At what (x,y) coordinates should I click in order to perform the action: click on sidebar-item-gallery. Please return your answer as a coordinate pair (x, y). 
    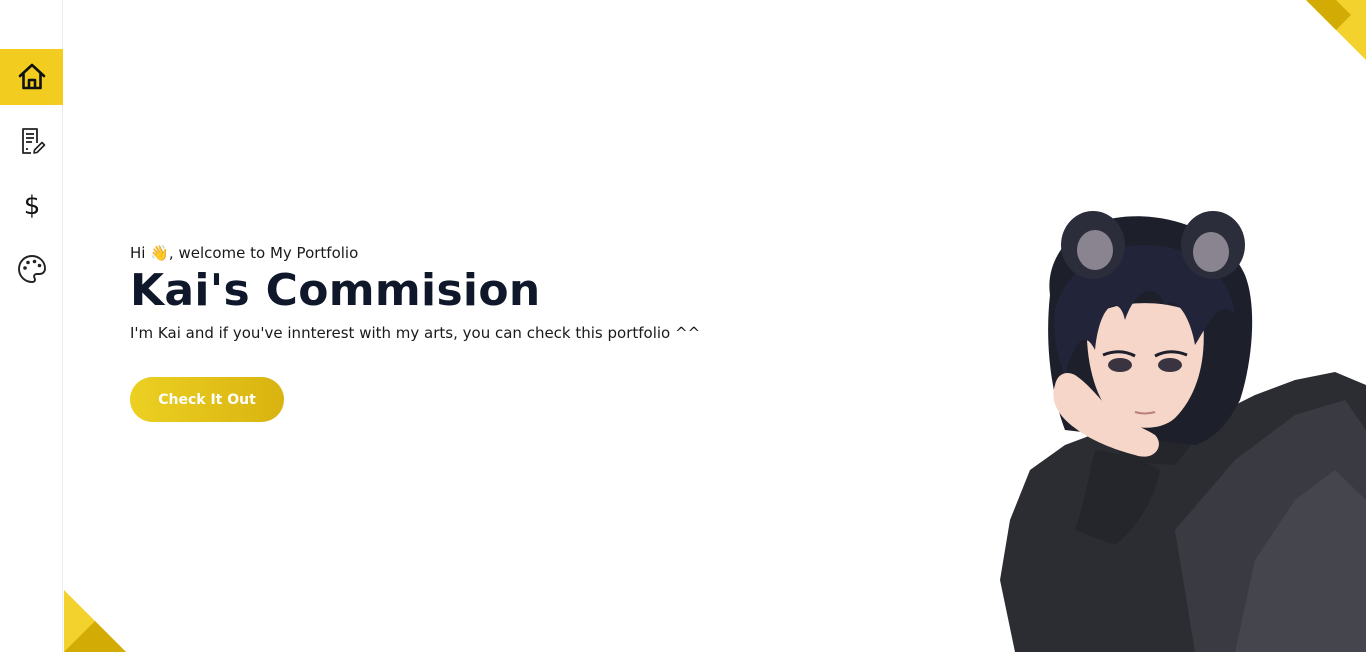
    Looking at the image, I should click on (31, 269).